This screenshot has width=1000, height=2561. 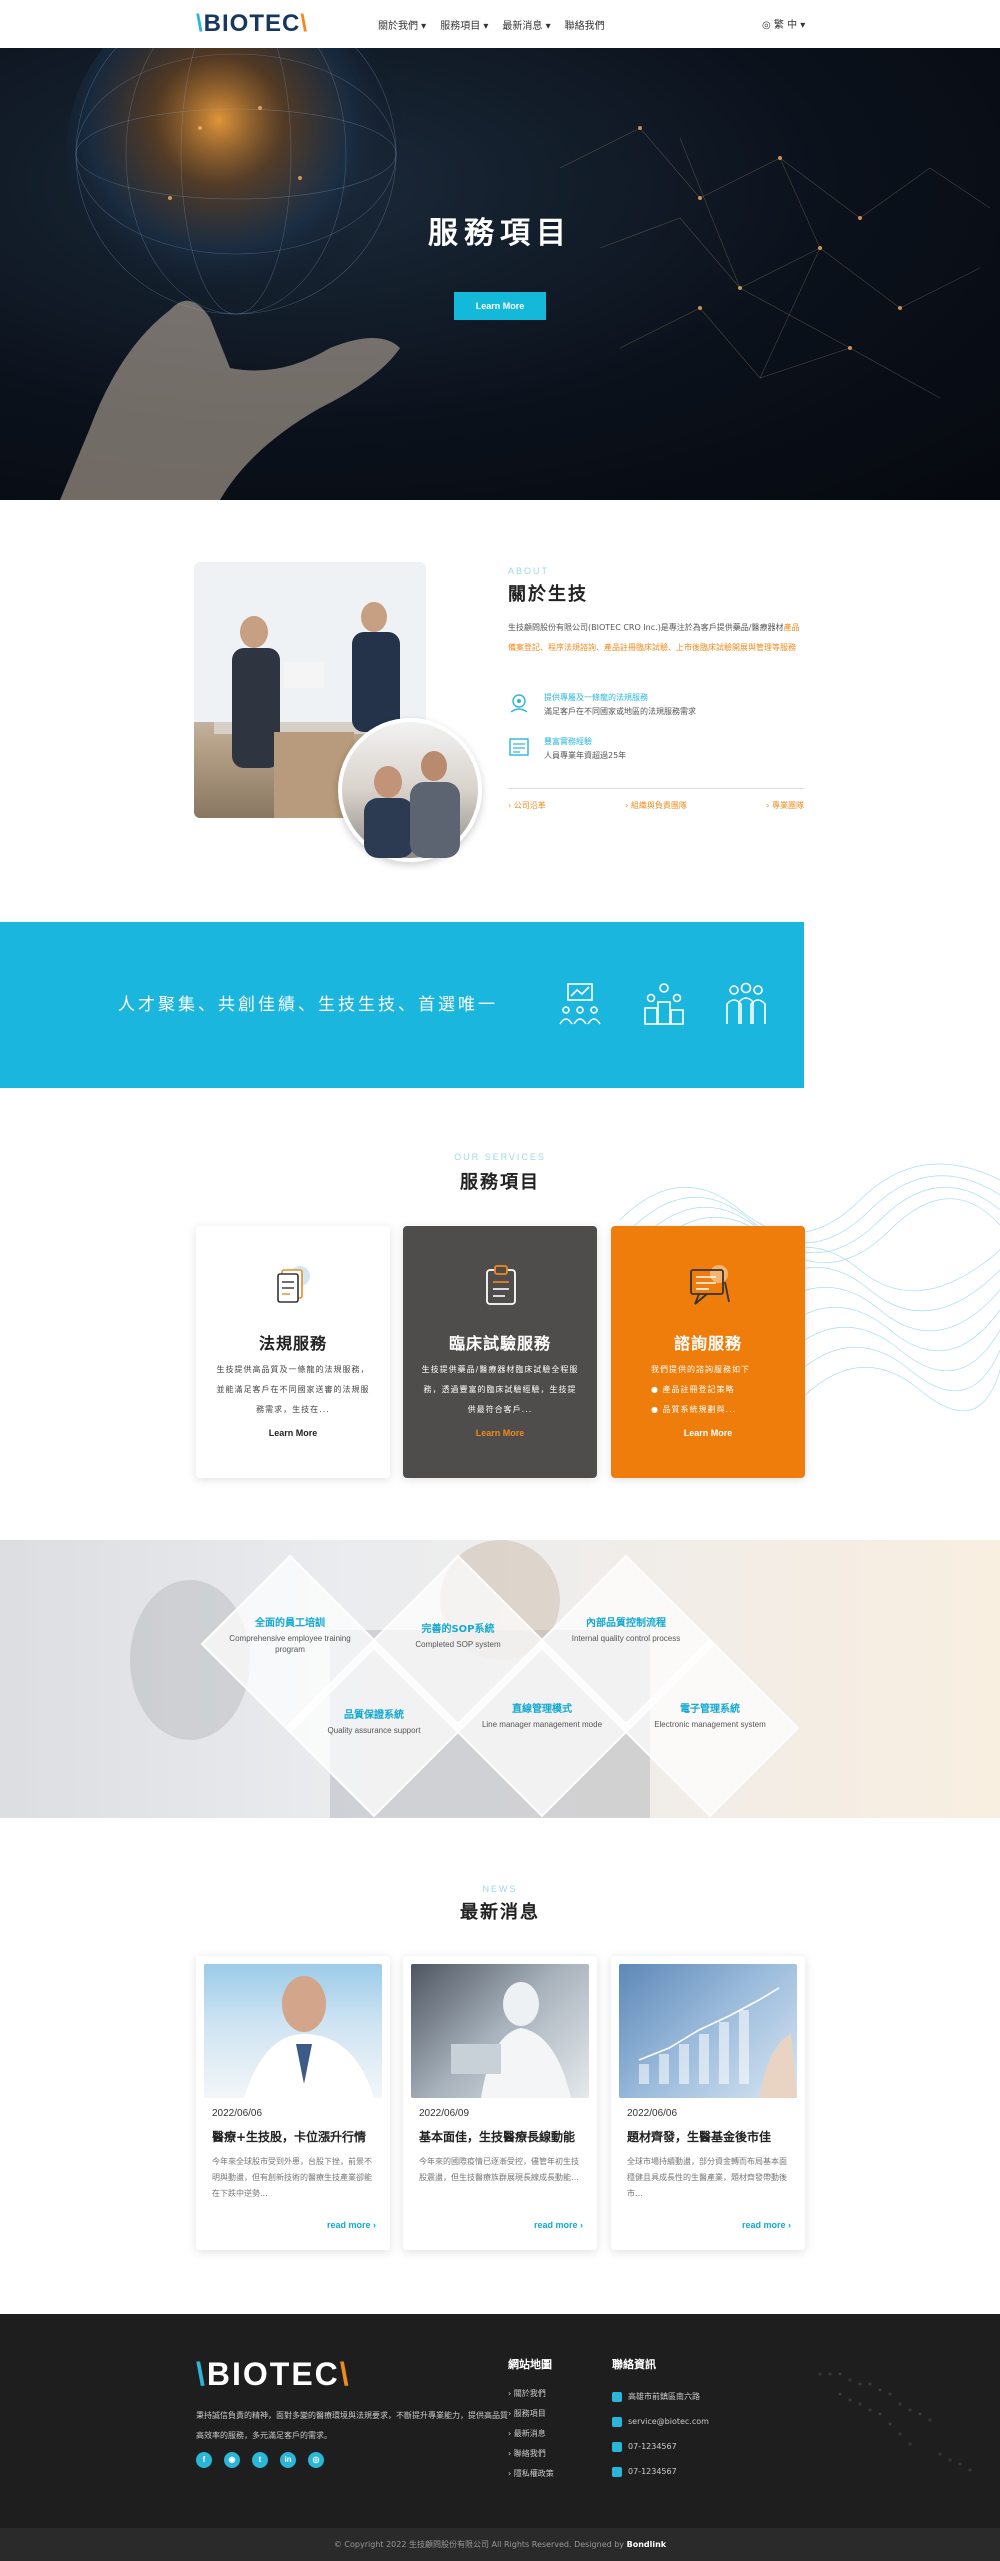 What do you see at coordinates (500, 306) in the screenshot?
I see `hero-learn-more-button: Learn More` at bounding box center [500, 306].